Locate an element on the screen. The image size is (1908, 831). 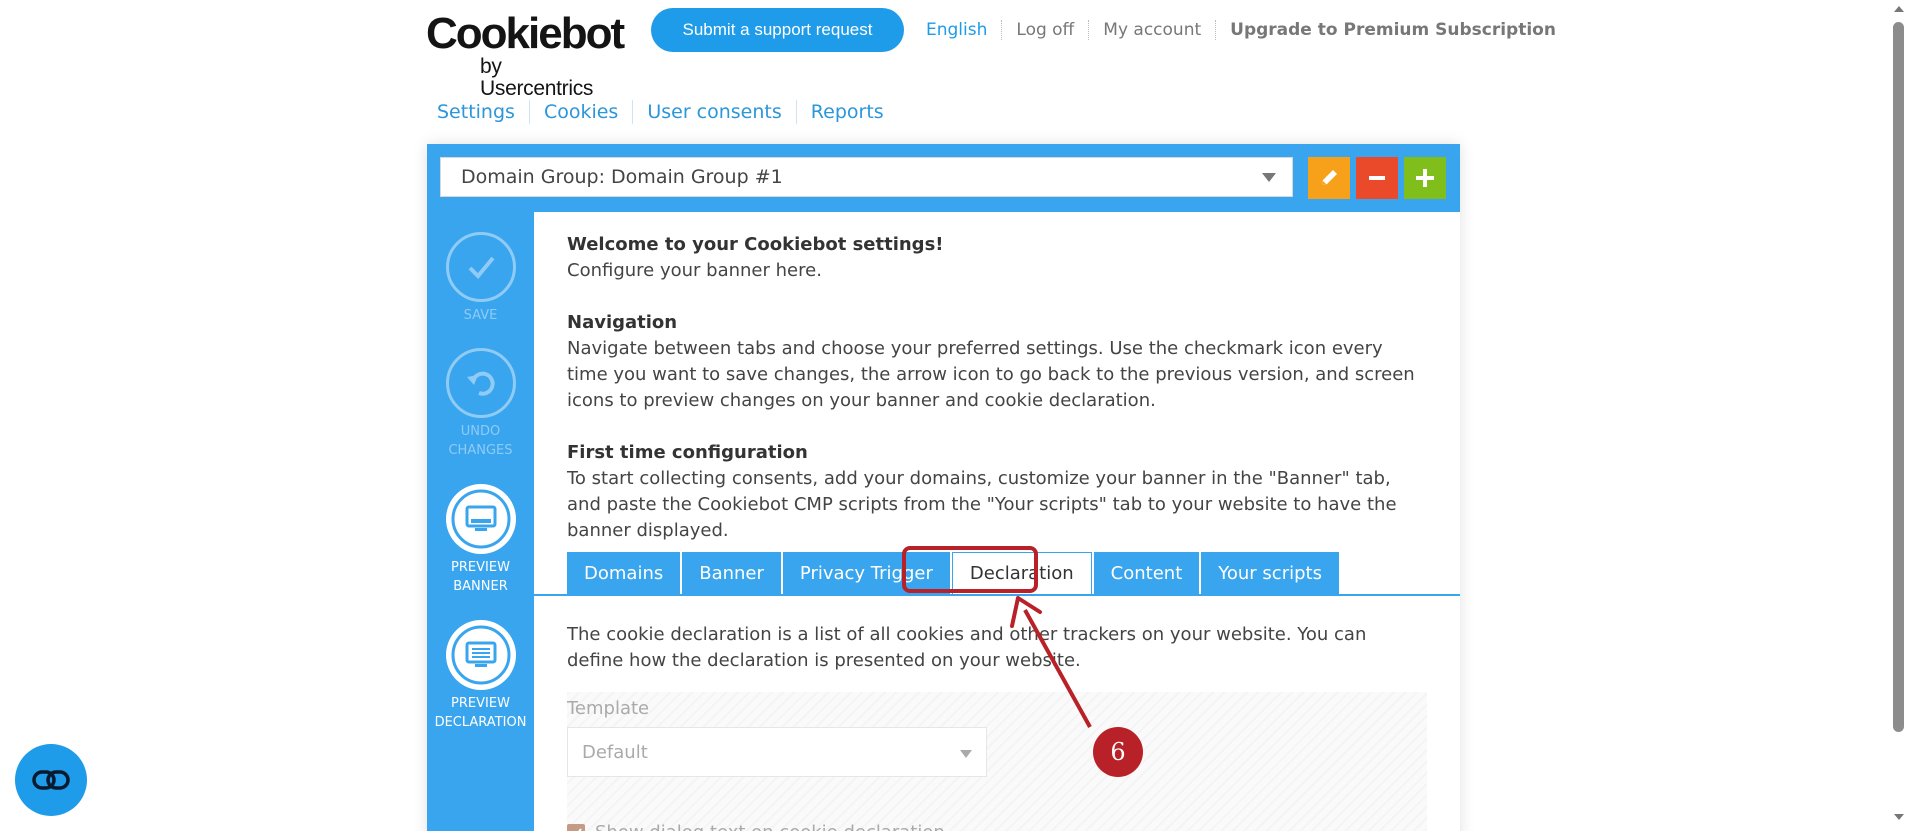
tab-divider is located at coordinates (997, 595).